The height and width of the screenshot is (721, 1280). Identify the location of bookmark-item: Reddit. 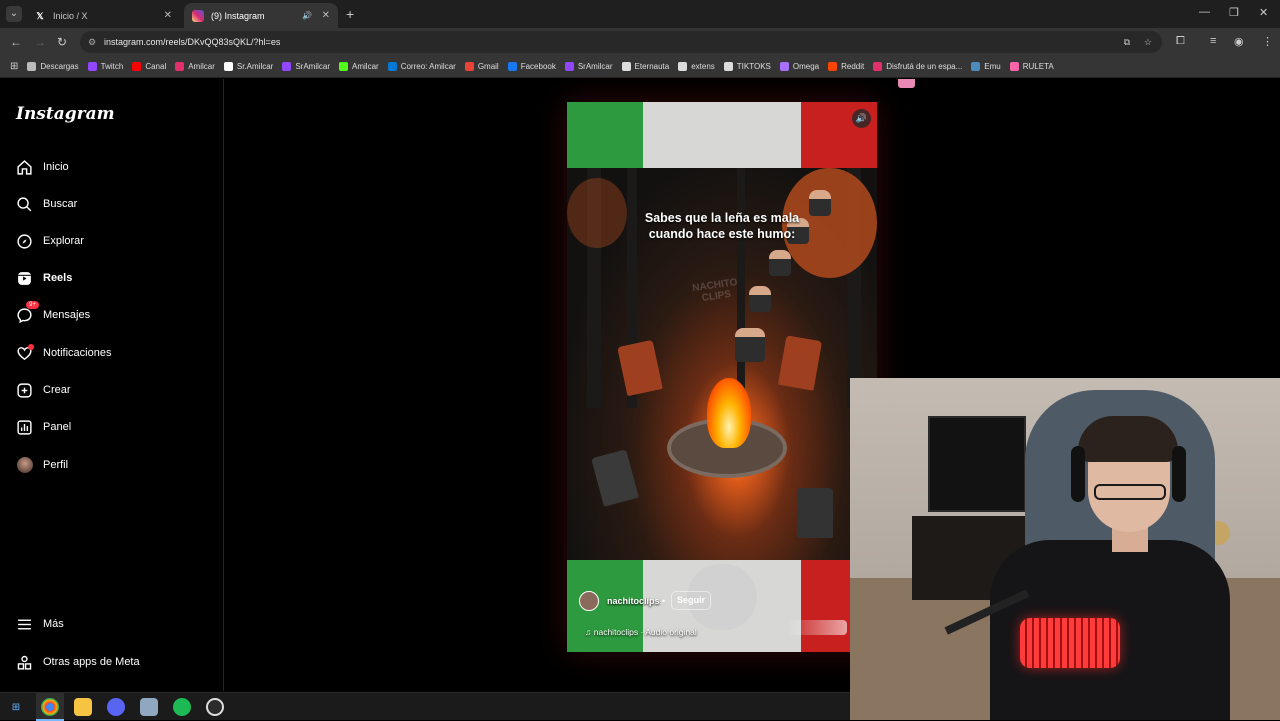
(846, 66).